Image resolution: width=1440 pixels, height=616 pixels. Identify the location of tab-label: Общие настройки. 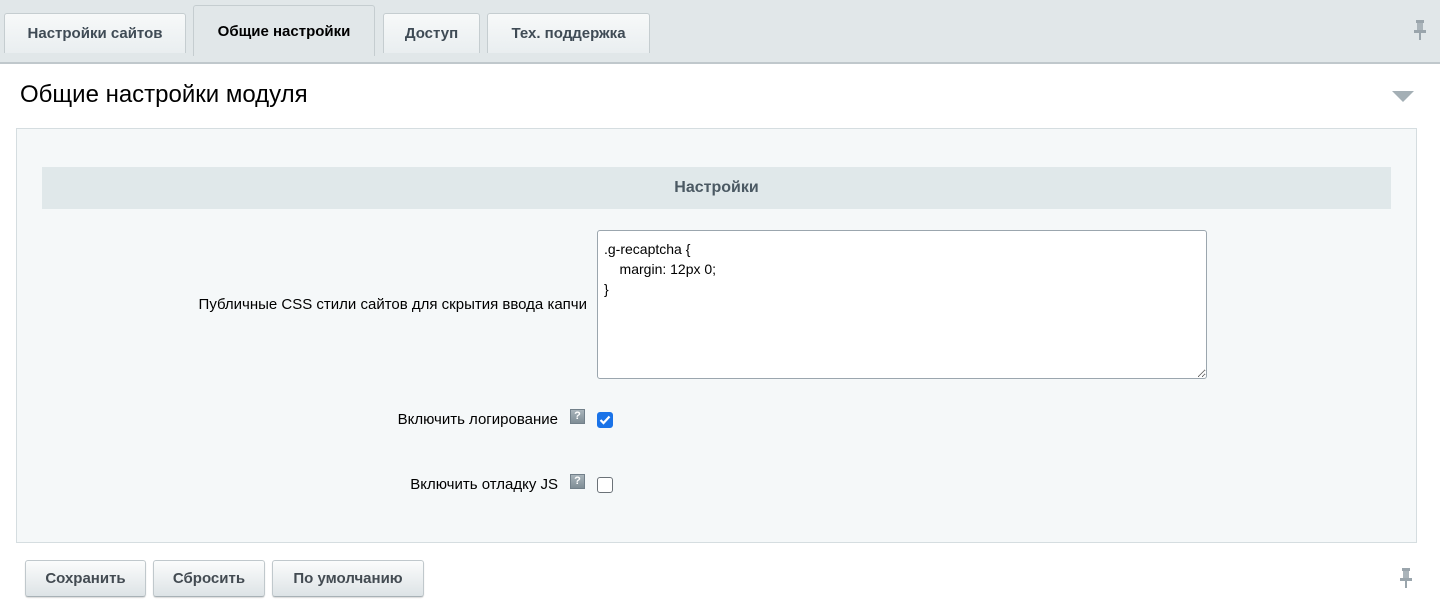
(284, 31).